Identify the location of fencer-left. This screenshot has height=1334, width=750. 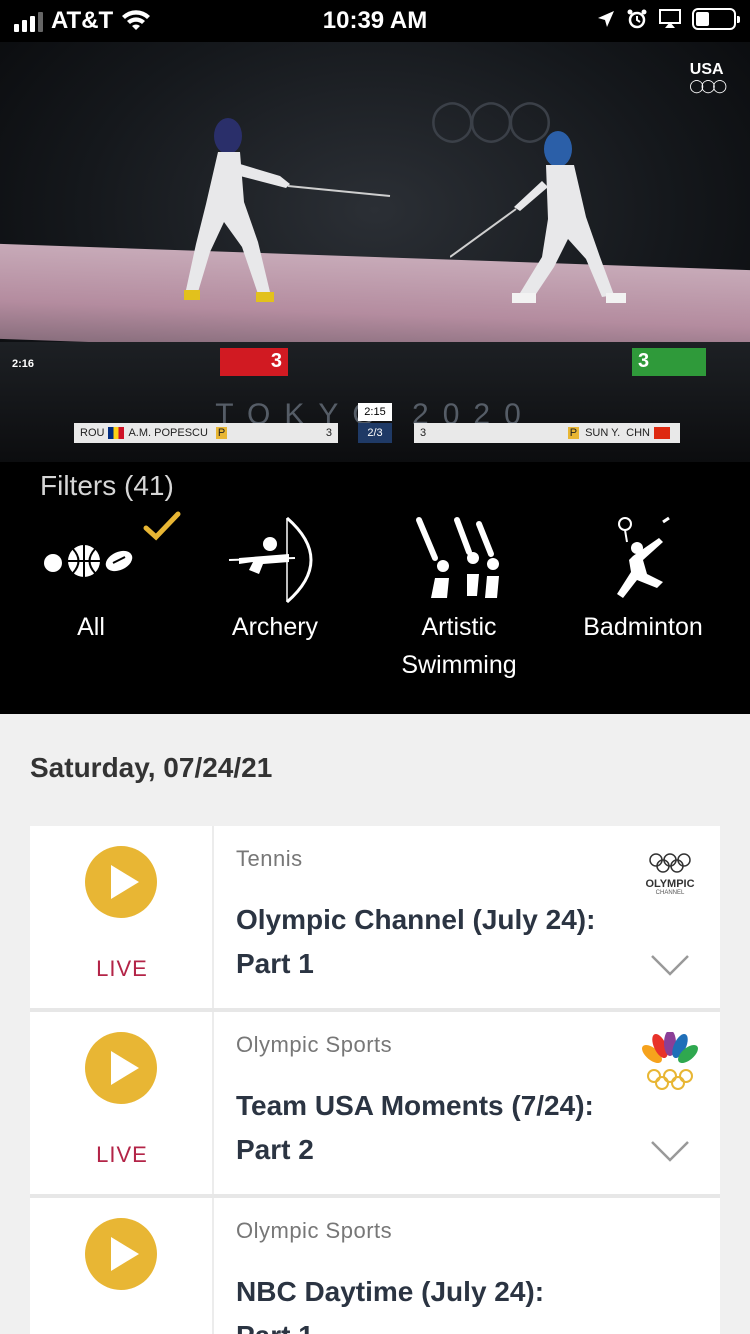
(287, 210).